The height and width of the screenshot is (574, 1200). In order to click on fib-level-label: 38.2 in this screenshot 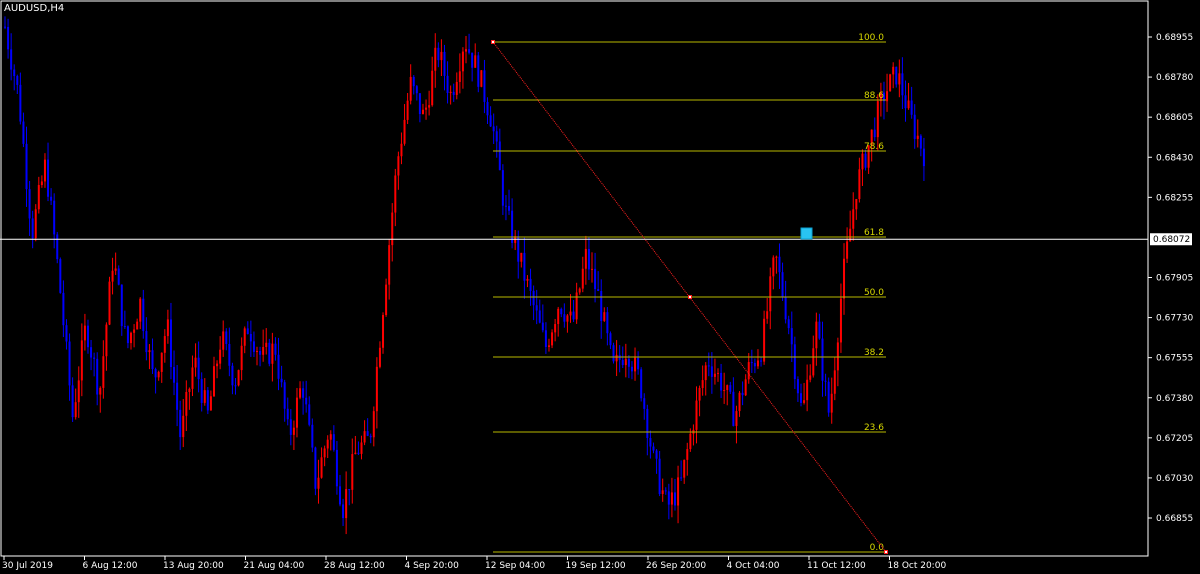, I will do `click(874, 353)`.